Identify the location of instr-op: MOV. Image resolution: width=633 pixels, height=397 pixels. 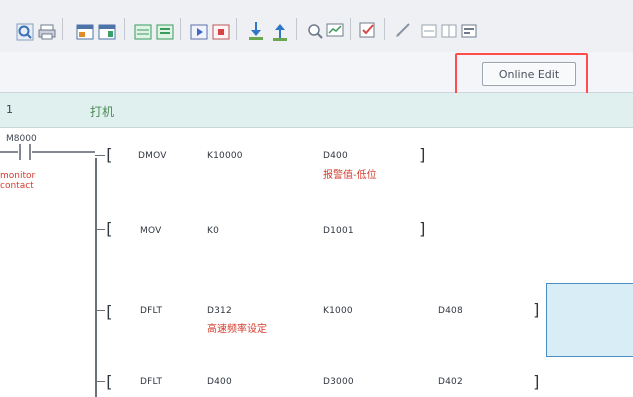
(151, 231).